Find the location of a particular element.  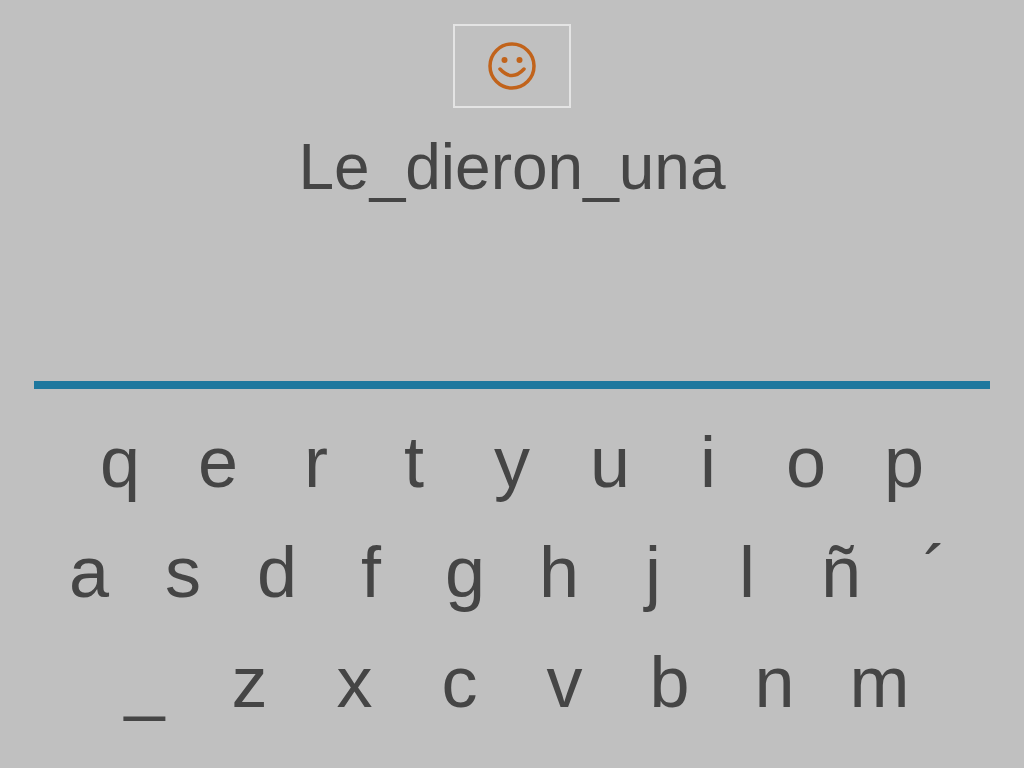

letter-key: _ is located at coordinates (144, 682).